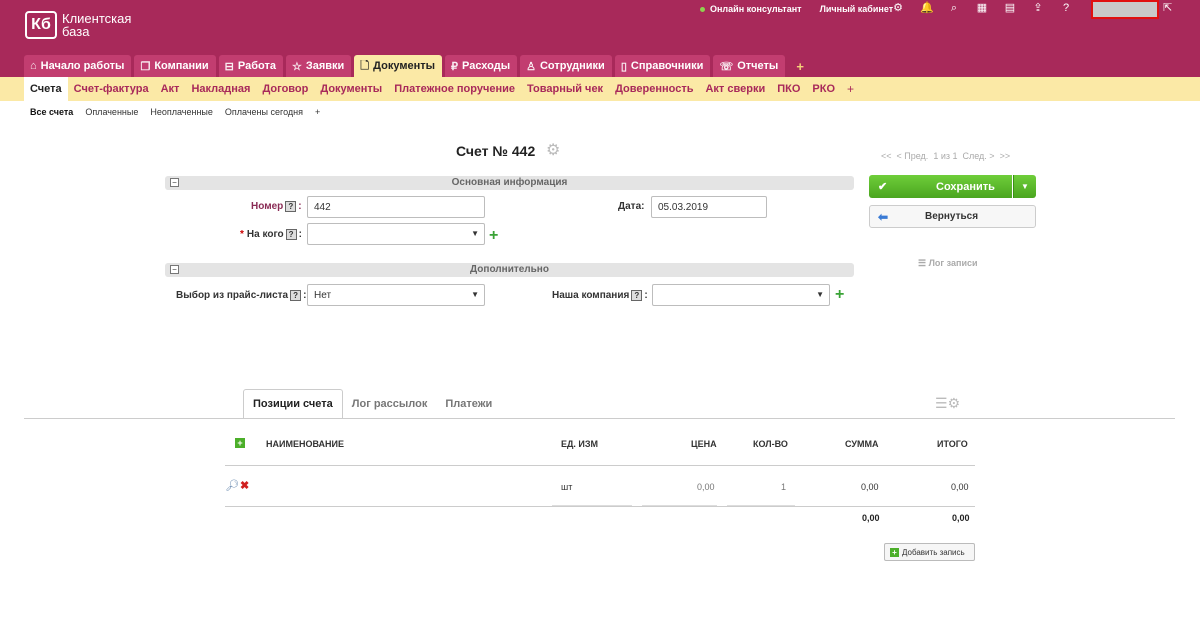  What do you see at coordinates (591, 295) in the screenshot?
I see `our-company-label-text: Наша компания` at bounding box center [591, 295].